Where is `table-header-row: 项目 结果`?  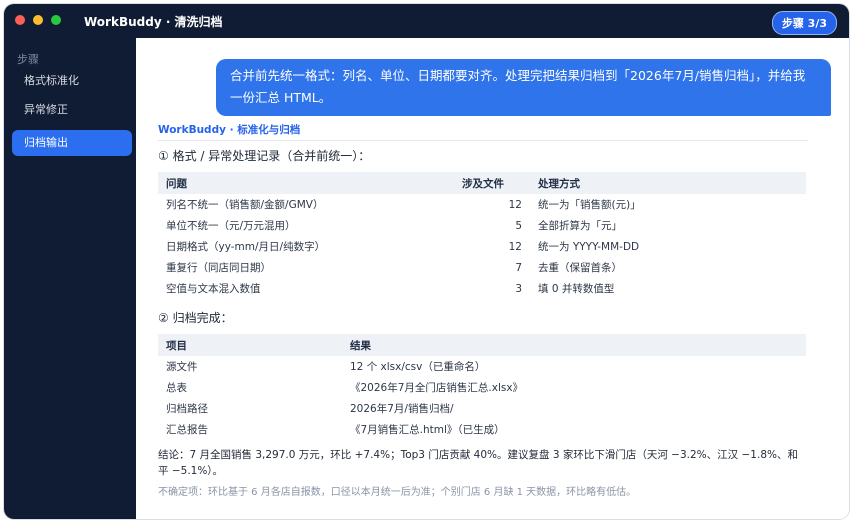
table-header-row: 项目 结果 is located at coordinates (482, 345).